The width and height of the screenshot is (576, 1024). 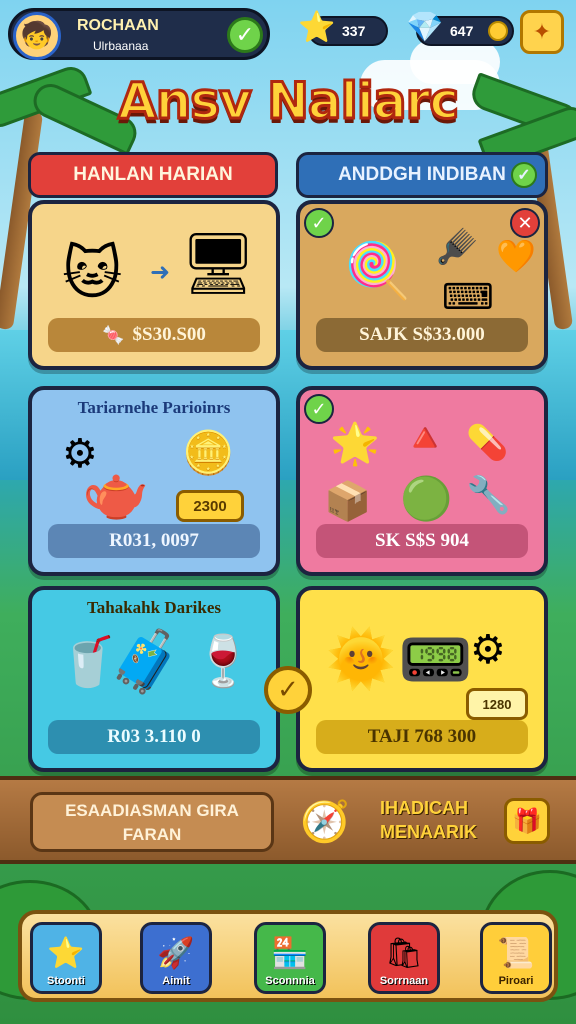 I want to click on puzzle-icon: ✦, so click(x=542, y=32).